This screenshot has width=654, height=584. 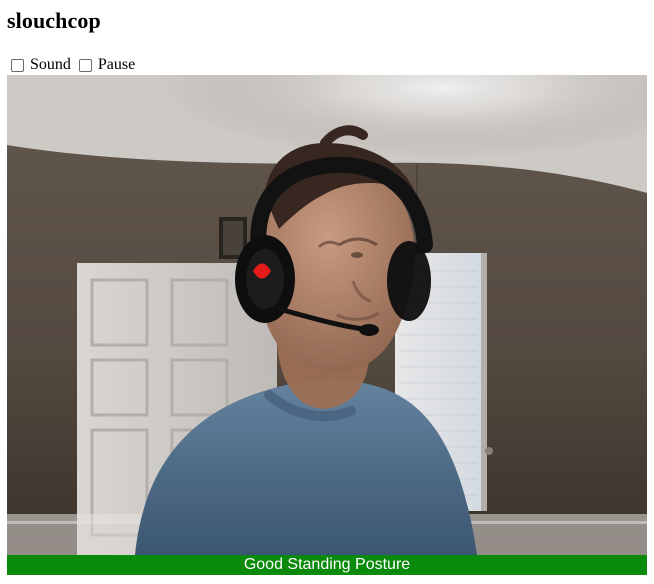 I want to click on page-title: slouchcop, so click(x=54, y=20).